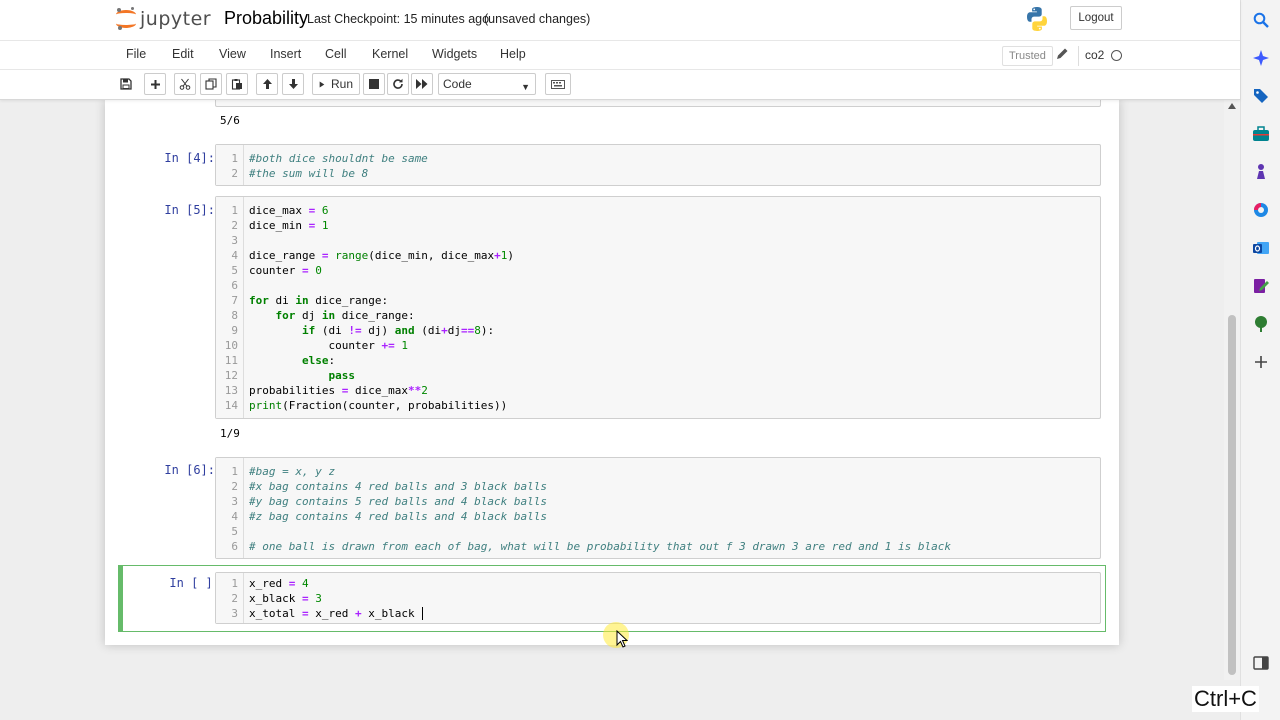 This screenshot has width=1280, height=720. Describe the element at coordinates (1261, 663) in the screenshot. I see `layout-icon` at that location.